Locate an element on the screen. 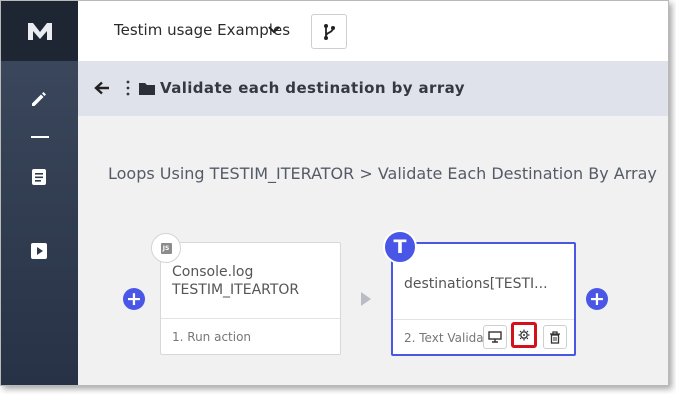 This screenshot has width=676, height=394. test-title: Validate each destination by array is located at coordinates (312, 88).